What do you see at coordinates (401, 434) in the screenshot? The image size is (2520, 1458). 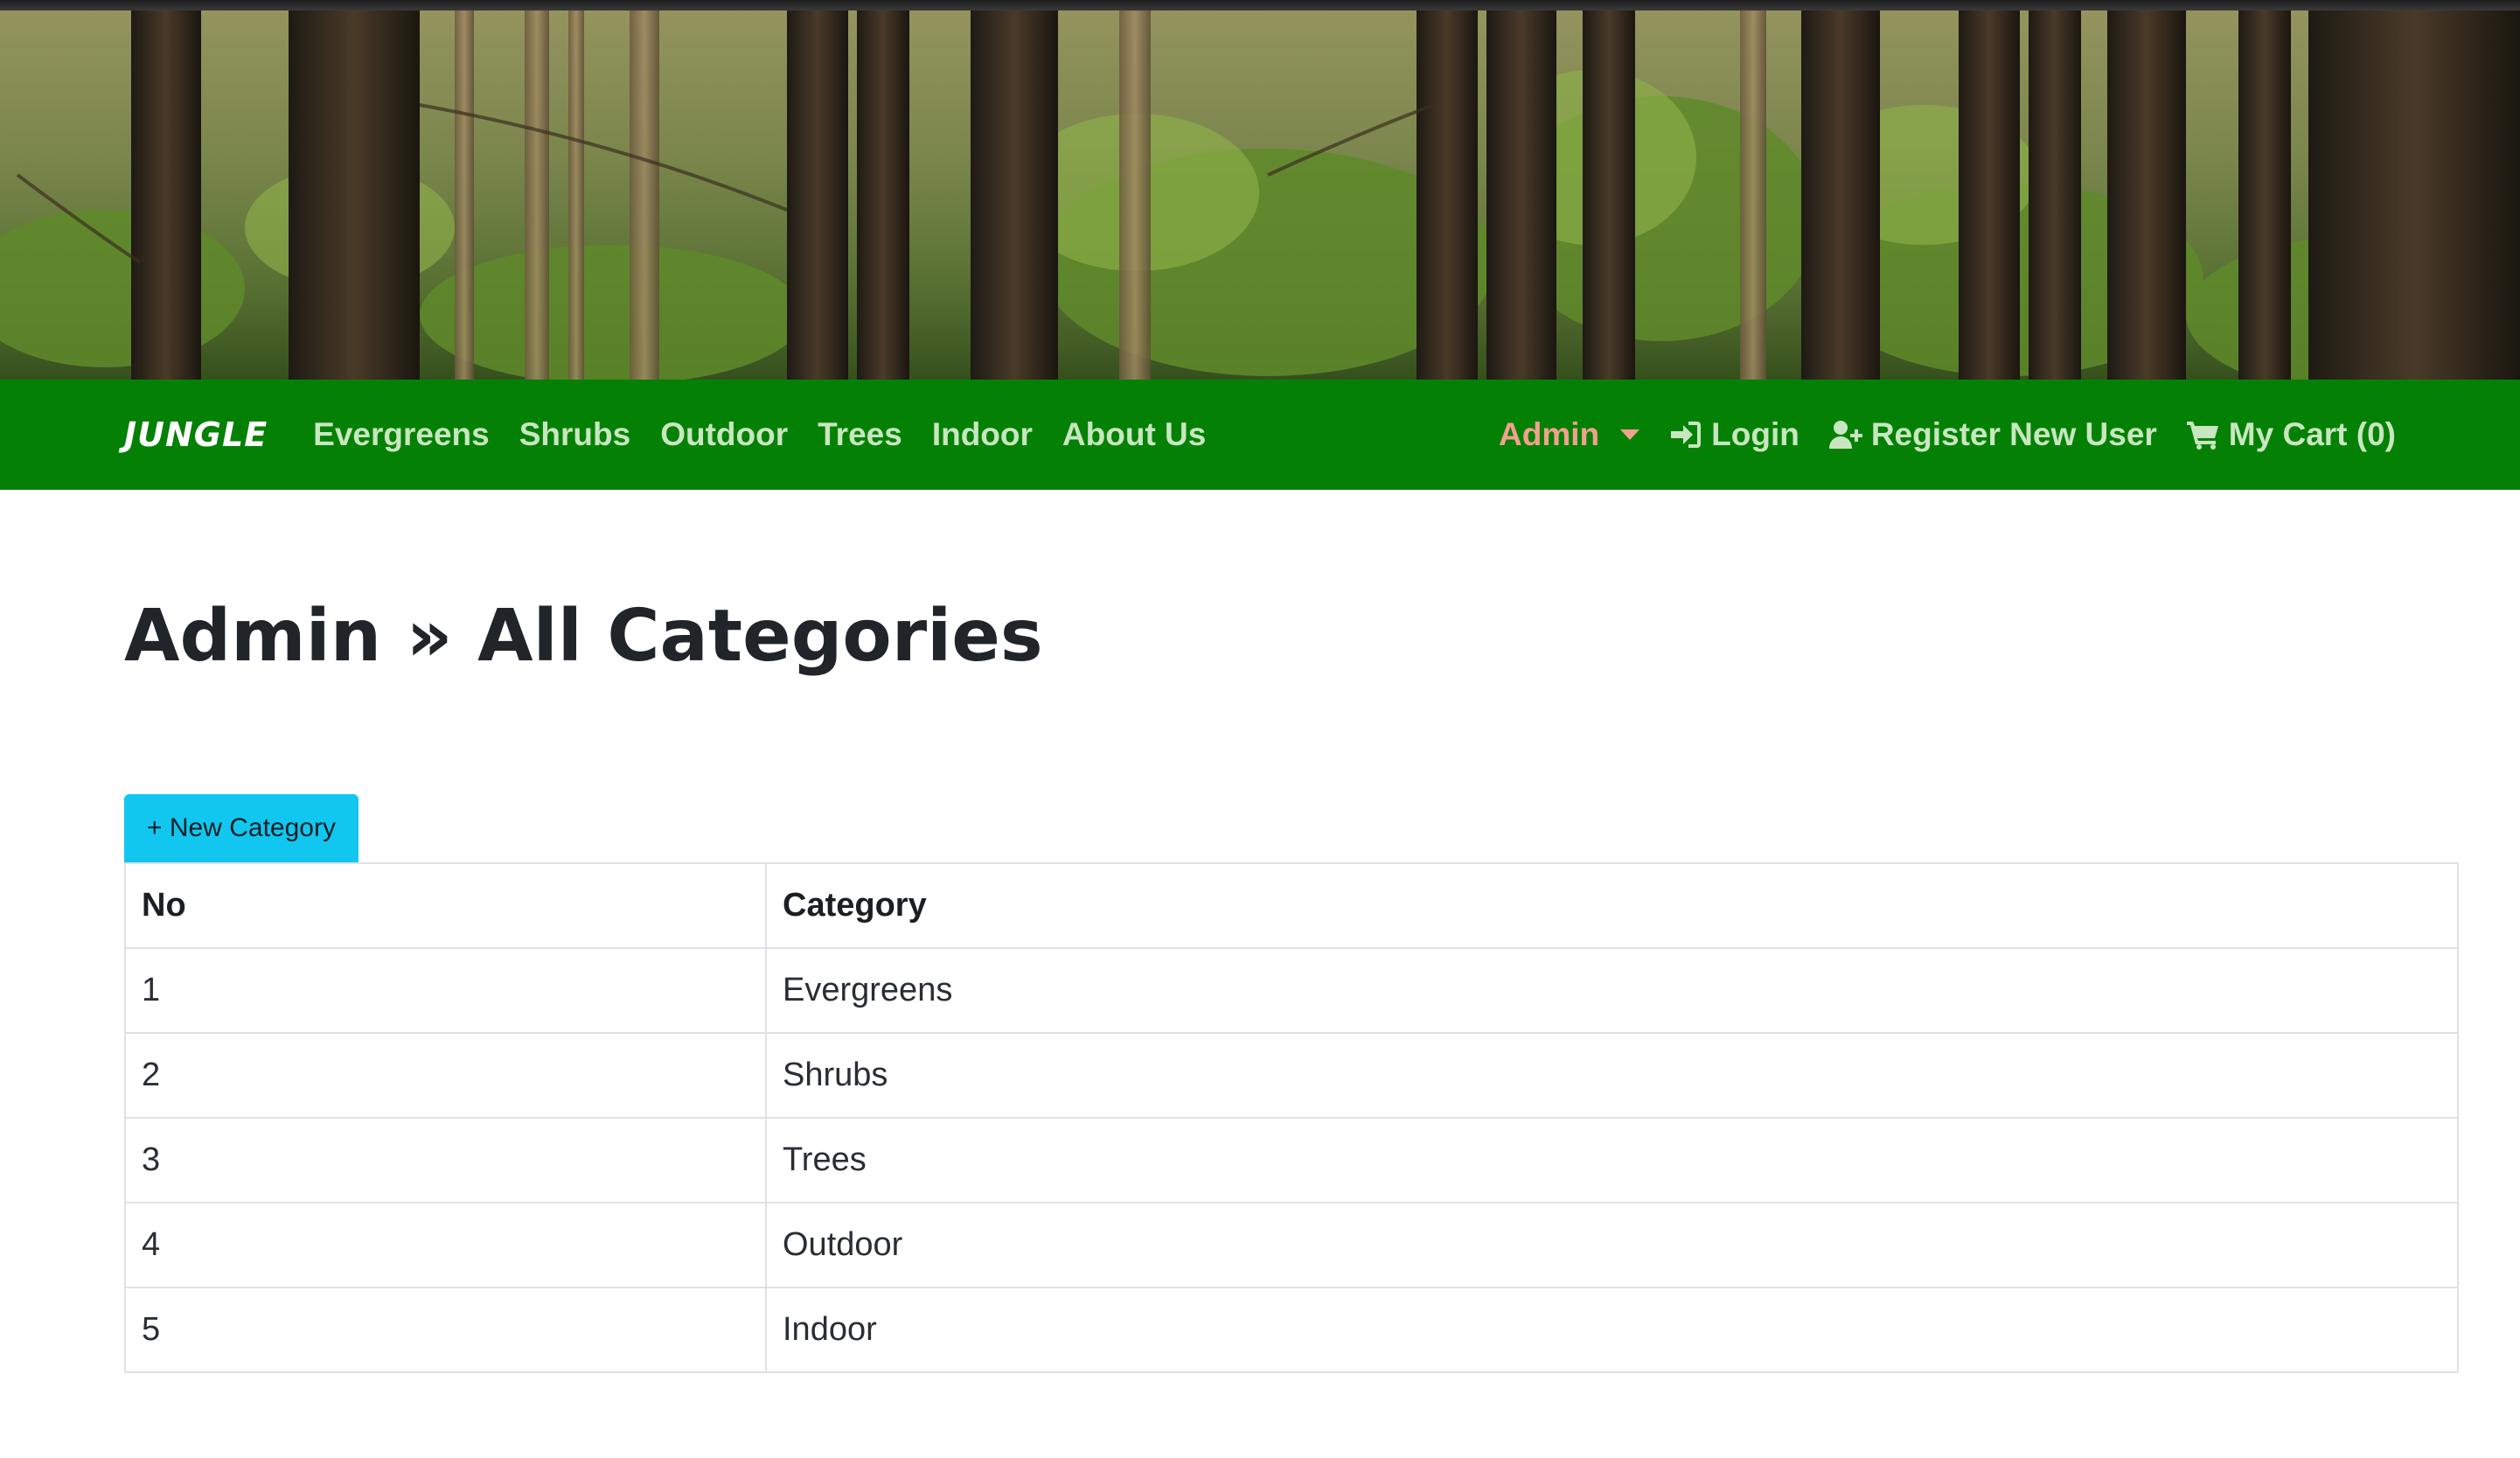 I see `nav-link-evergreens: Evergreens` at bounding box center [401, 434].